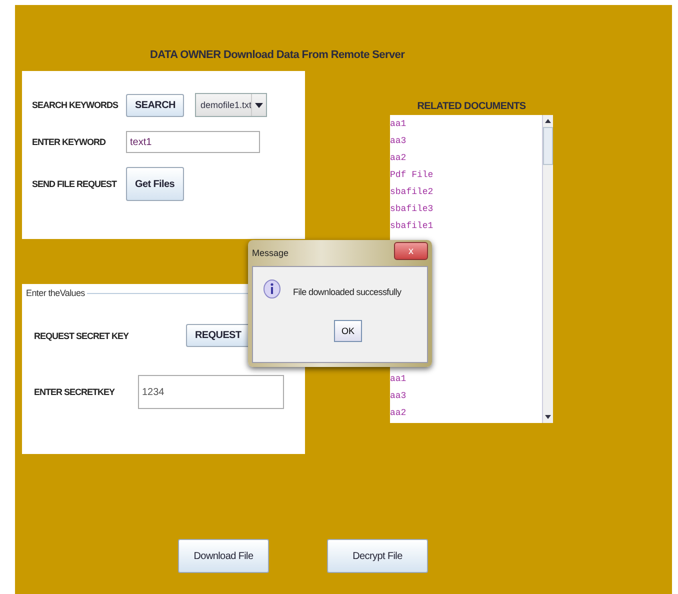 This screenshot has height=594, width=678. What do you see at coordinates (211, 392) in the screenshot?
I see `text-field: 1234` at bounding box center [211, 392].